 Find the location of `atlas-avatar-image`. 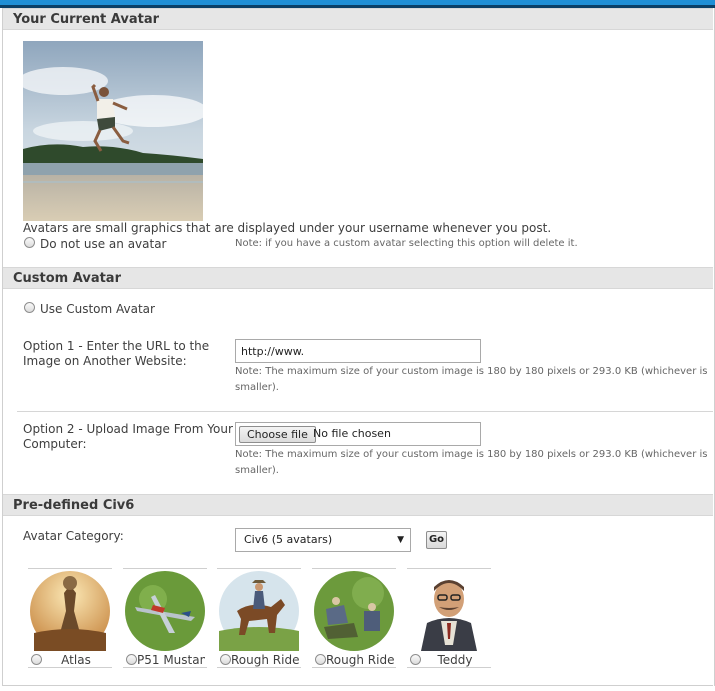

atlas-avatar-image is located at coordinates (70, 611).